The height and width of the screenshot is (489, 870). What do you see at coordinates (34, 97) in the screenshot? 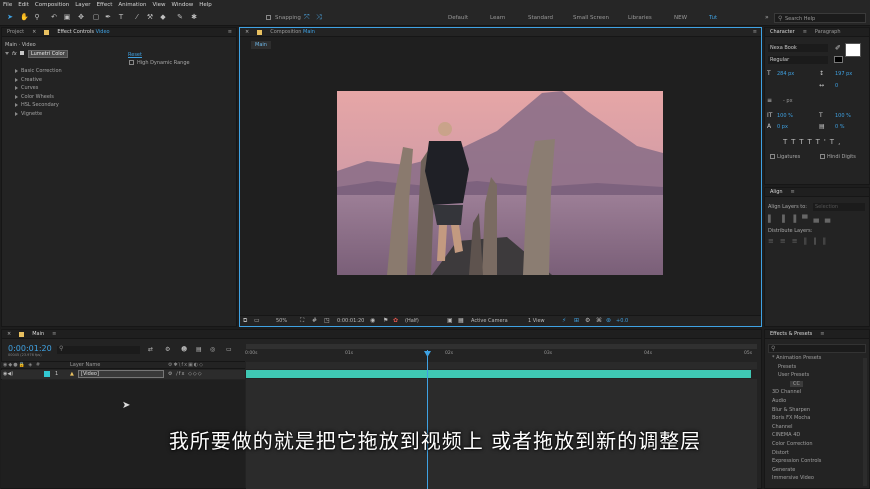
I see `section-color-wheels: Color Wheels` at bounding box center [34, 97].